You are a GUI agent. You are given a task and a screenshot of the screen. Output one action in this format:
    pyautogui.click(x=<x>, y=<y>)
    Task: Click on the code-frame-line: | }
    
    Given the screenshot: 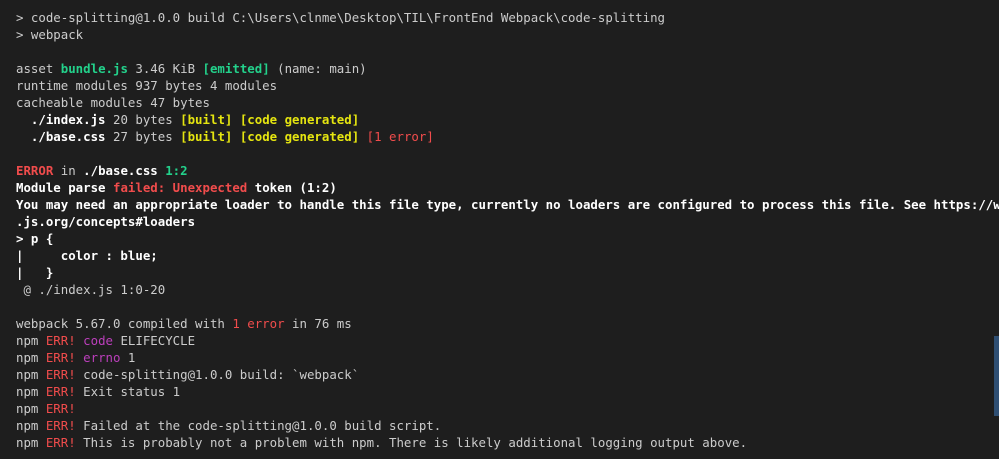 What is the action you would take?
    pyautogui.click(x=35, y=272)
    